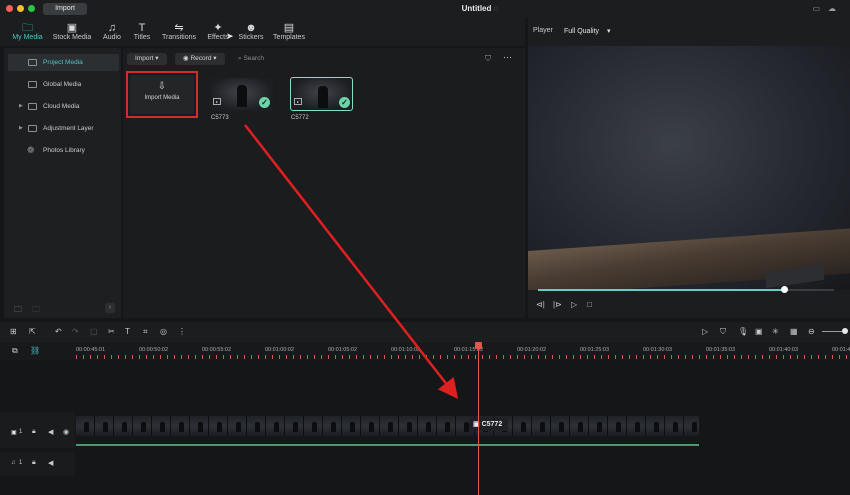 This screenshot has width=850, height=495. I want to click on annotation-arrow, so click(351, 261).